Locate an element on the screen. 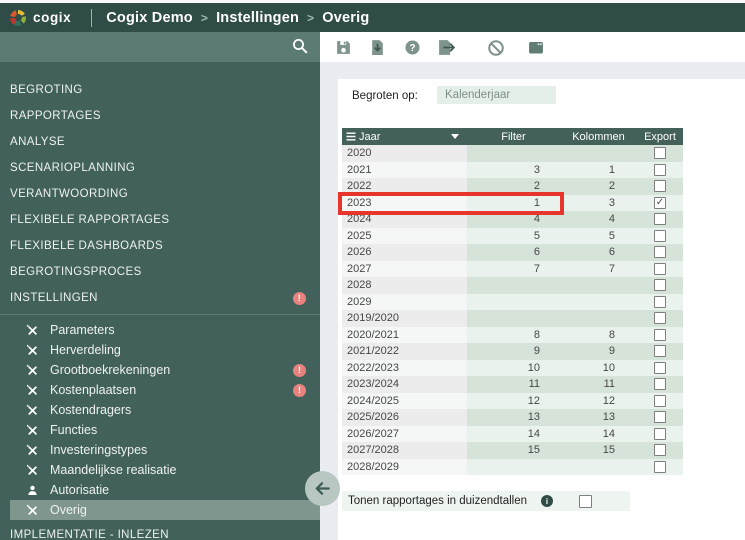  sidebar-subitem-investeringstypes: Investeringstypes is located at coordinates (160, 450).